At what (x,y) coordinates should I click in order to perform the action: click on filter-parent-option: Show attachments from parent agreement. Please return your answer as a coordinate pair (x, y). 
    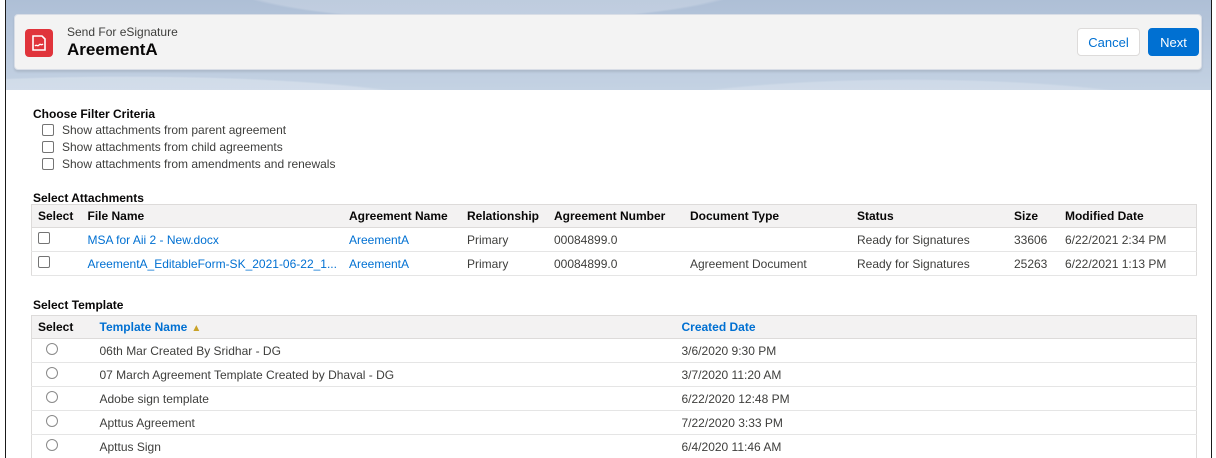
    Looking at the image, I should click on (164, 130).